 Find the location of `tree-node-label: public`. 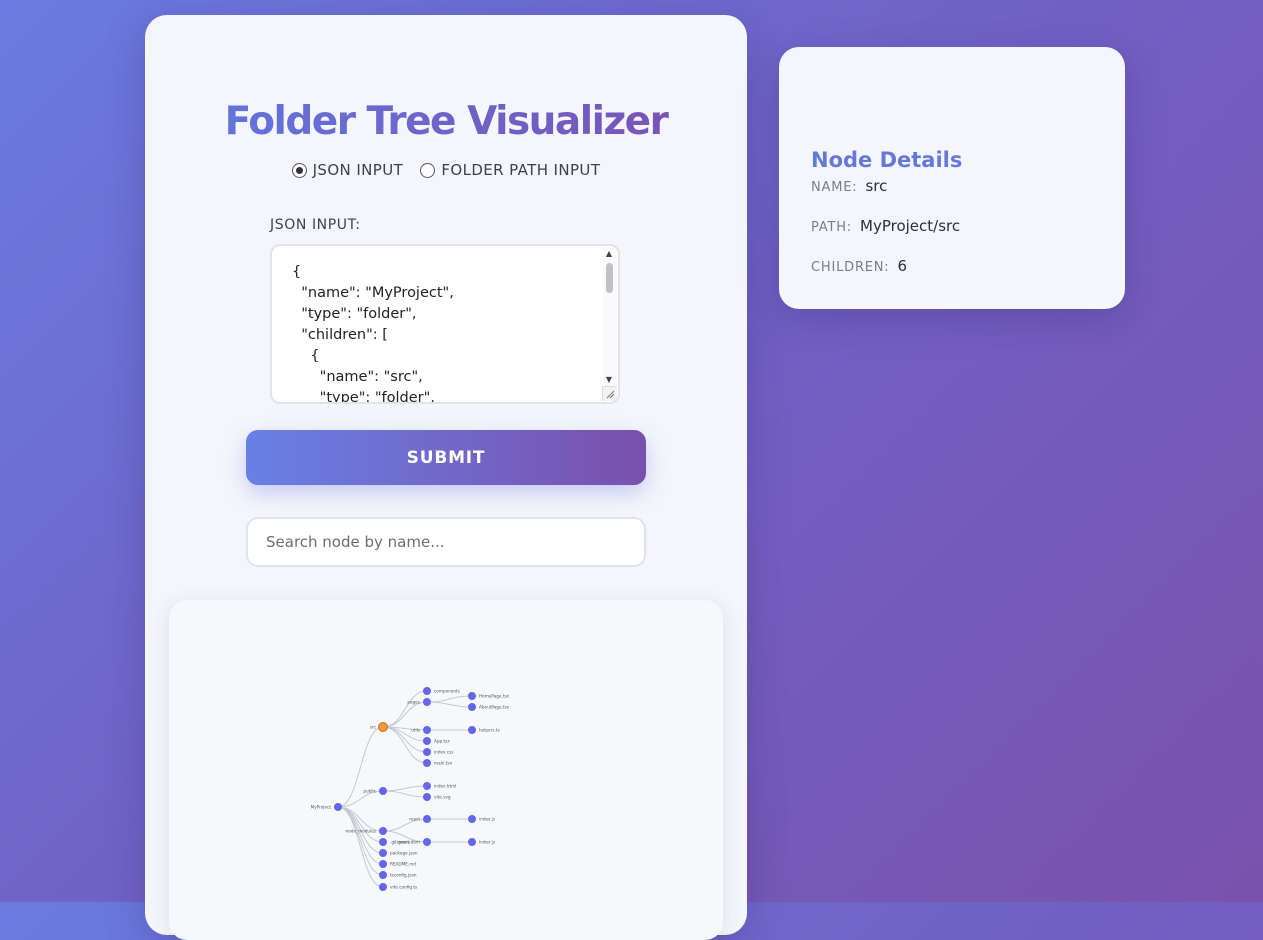

tree-node-label: public is located at coordinates (369, 791).